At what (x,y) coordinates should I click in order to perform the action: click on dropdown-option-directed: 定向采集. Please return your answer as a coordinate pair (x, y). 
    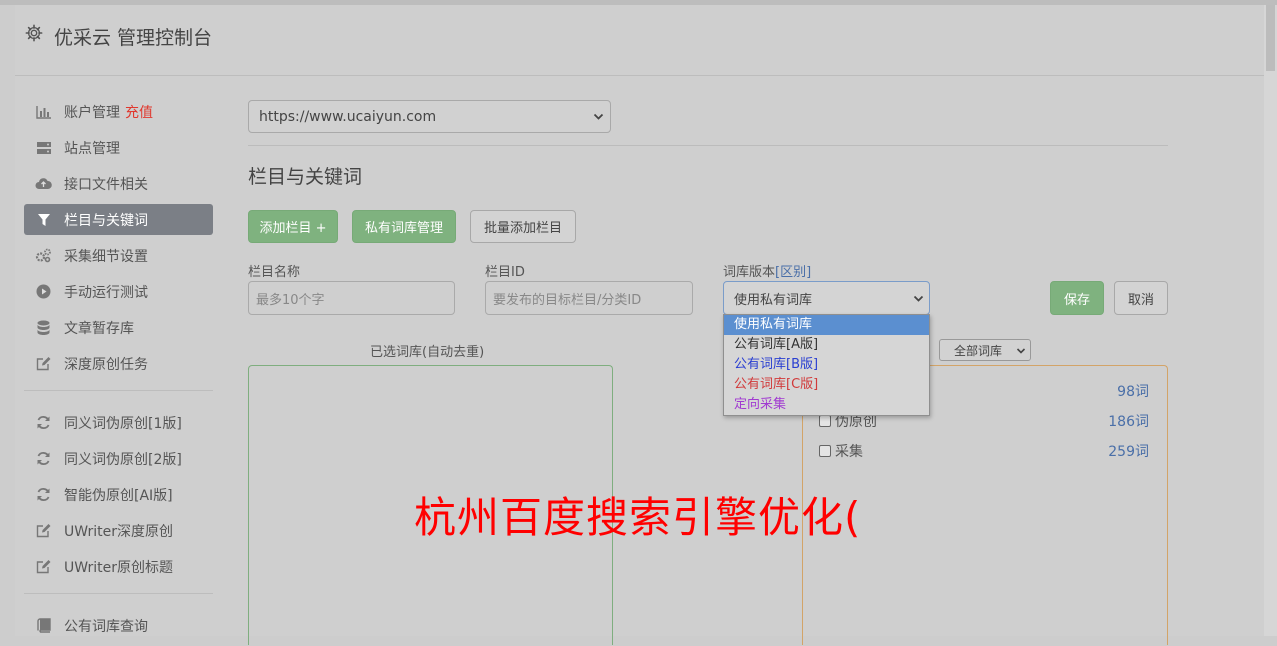
    Looking at the image, I should click on (826, 405).